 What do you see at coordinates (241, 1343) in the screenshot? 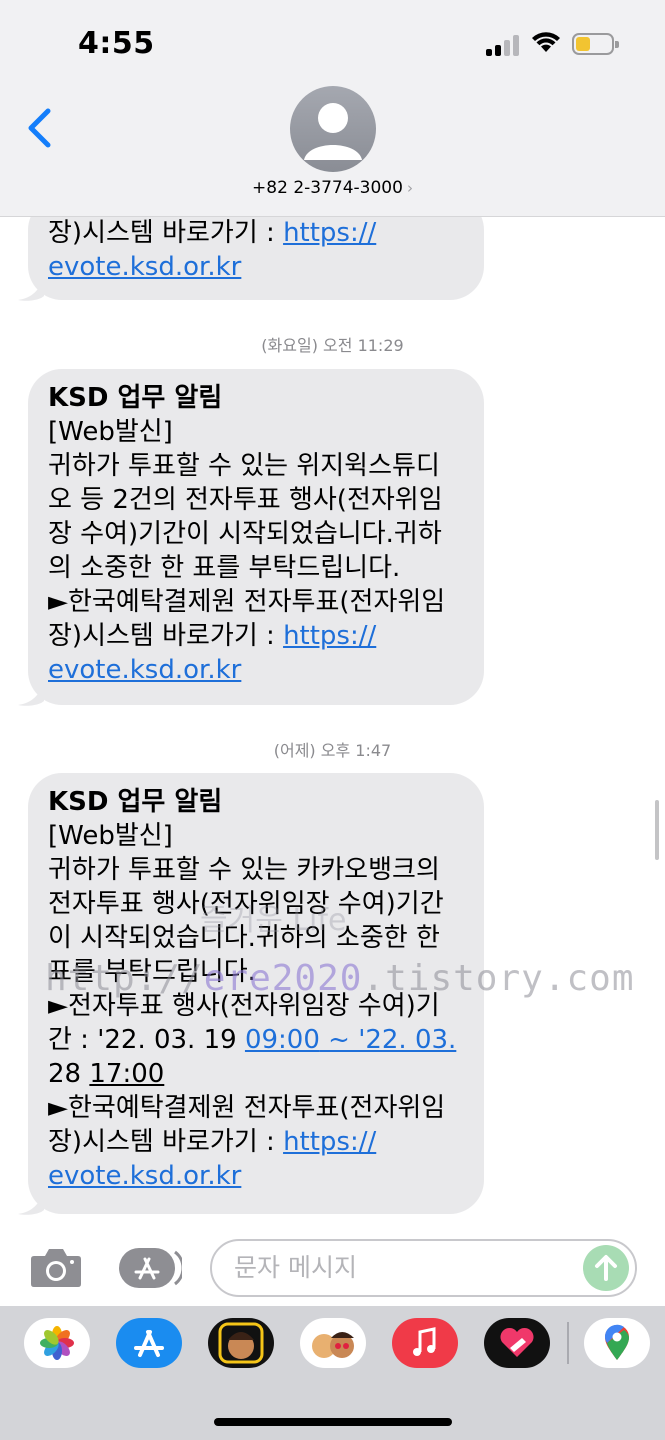
I see `memoji-app-icon` at bounding box center [241, 1343].